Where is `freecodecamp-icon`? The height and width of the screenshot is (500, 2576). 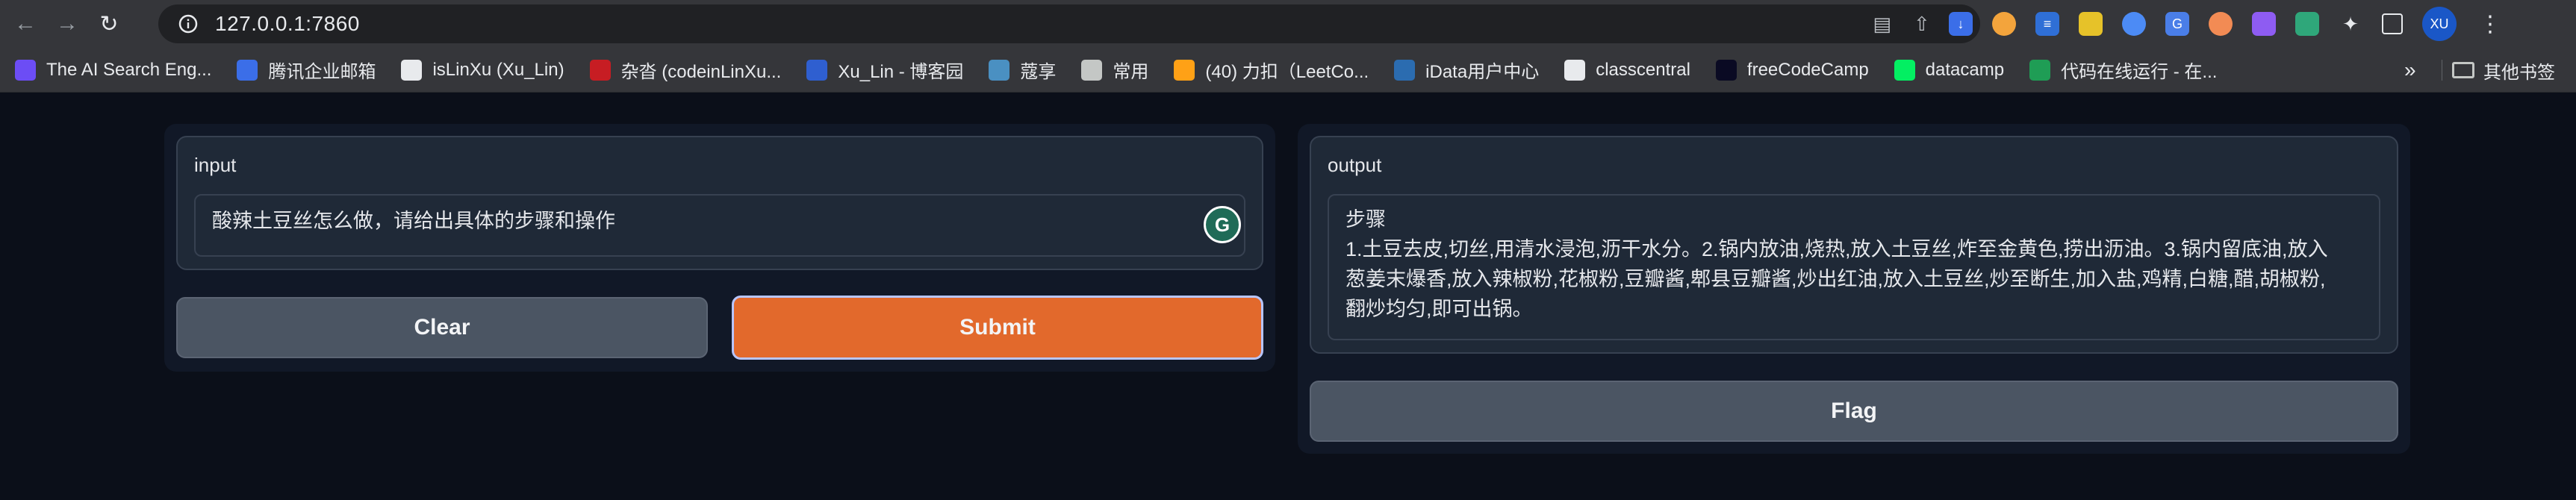 freecodecamp-icon is located at coordinates (1726, 70).